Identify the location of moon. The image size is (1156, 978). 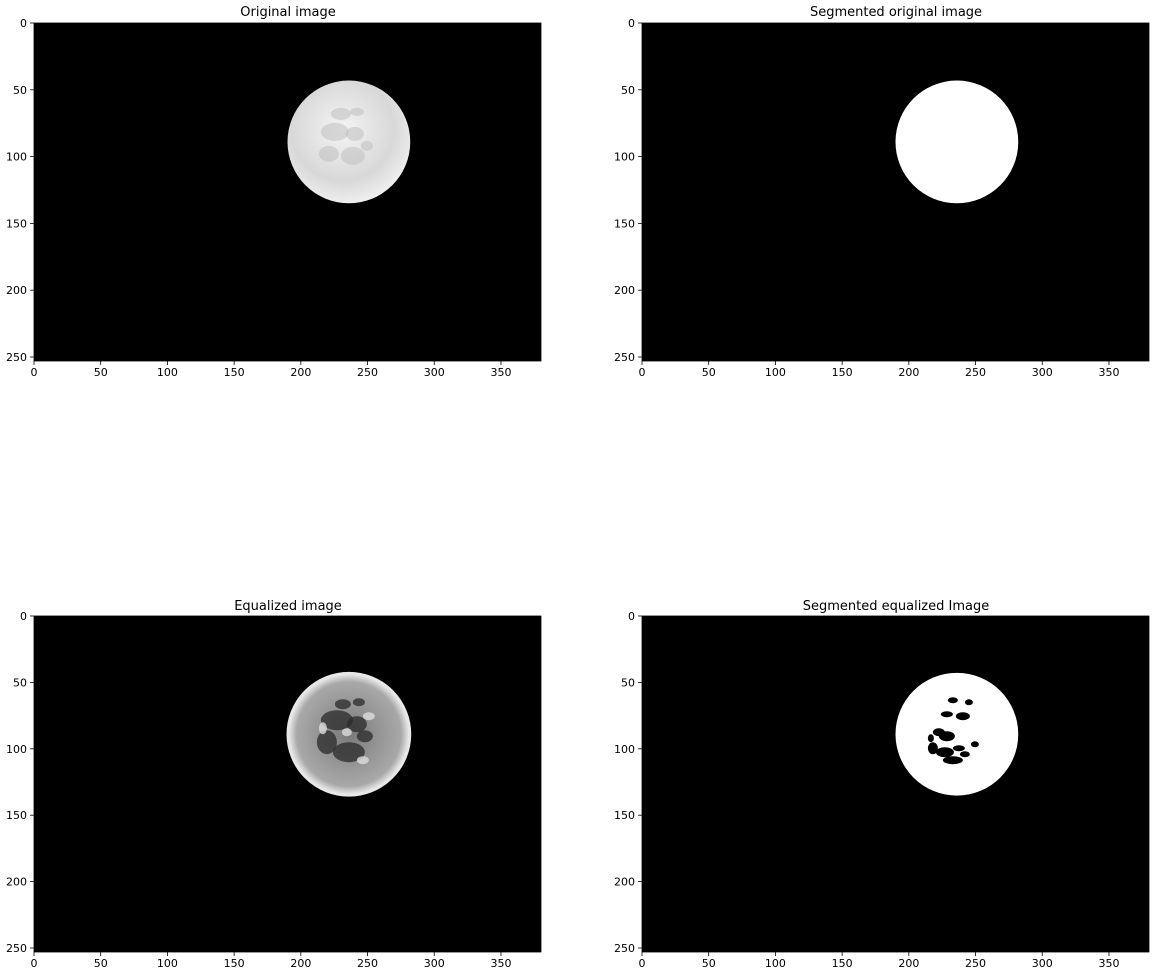
(349, 142).